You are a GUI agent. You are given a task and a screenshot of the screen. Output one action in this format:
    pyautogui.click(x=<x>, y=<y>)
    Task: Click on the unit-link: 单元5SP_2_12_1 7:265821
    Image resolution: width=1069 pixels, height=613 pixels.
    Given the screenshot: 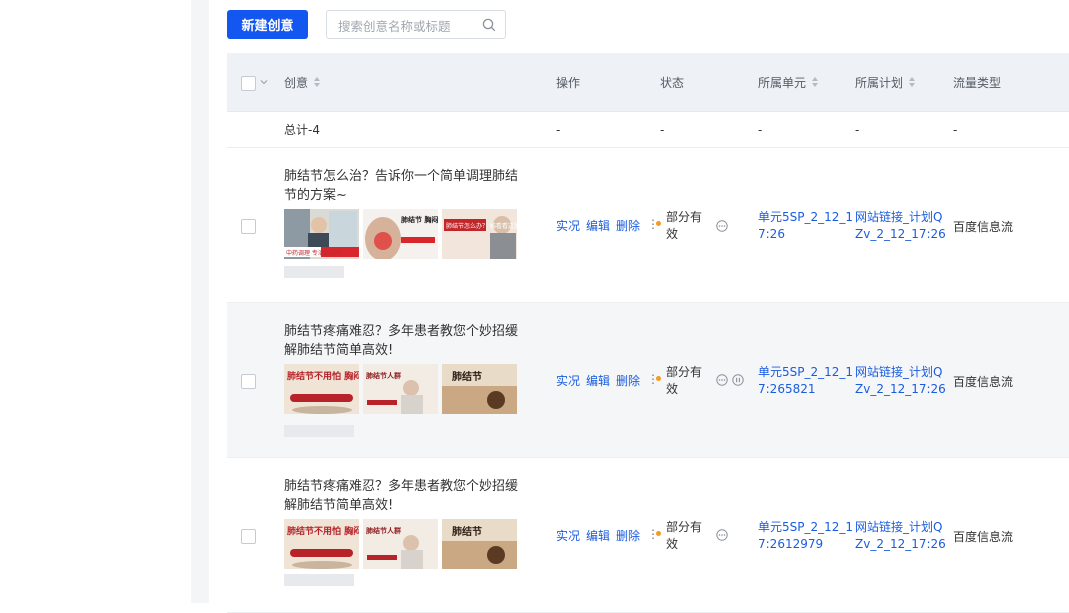 What is the action you would take?
    pyautogui.click(x=805, y=381)
    